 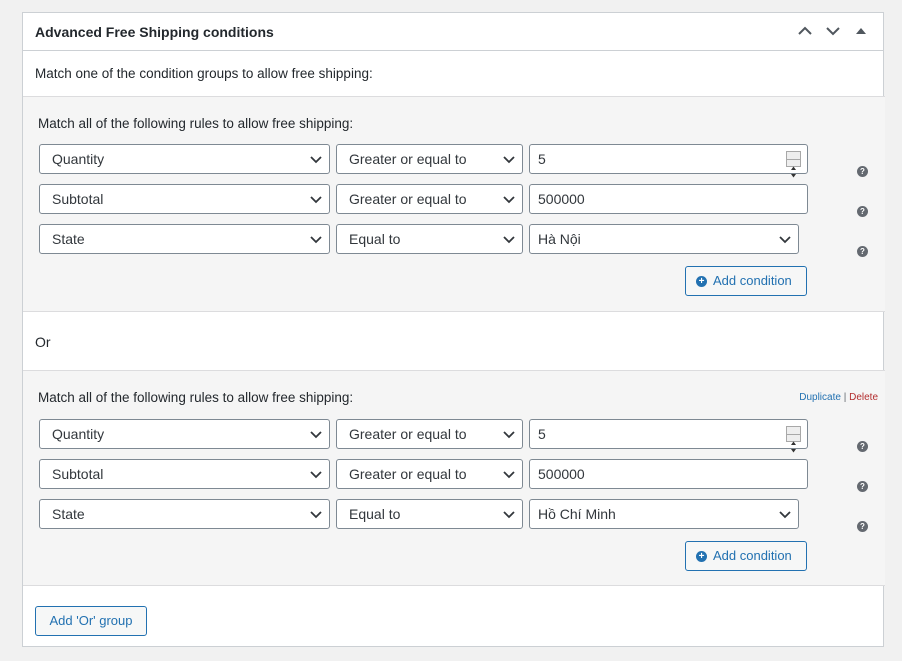 What do you see at coordinates (559, 239) in the screenshot?
I see `select-value: Hà Nội` at bounding box center [559, 239].